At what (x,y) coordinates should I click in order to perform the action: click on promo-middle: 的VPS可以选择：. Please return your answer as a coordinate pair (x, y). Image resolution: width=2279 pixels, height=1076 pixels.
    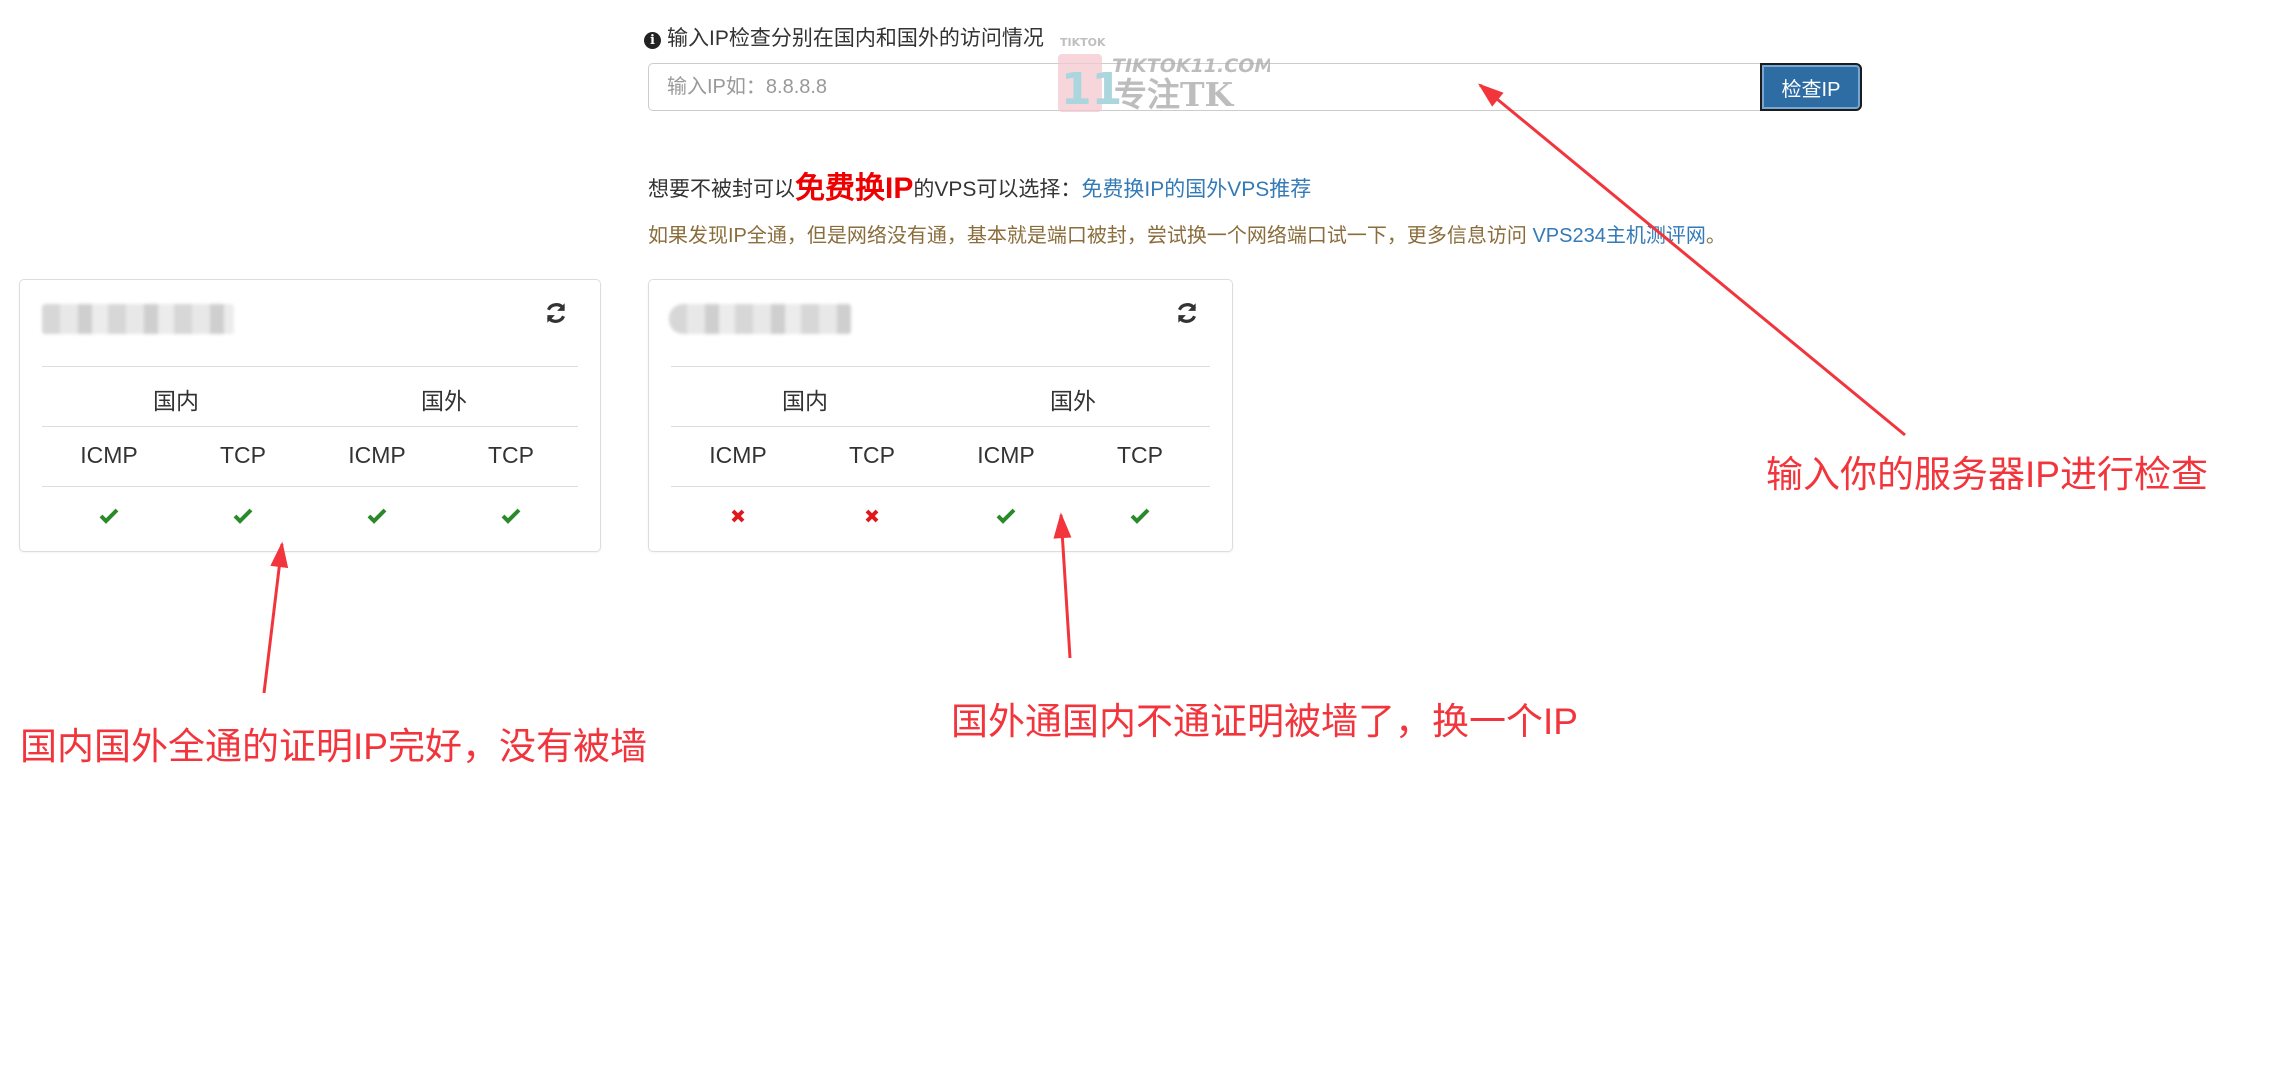
    Looking at the image, I should click on (997, 189).